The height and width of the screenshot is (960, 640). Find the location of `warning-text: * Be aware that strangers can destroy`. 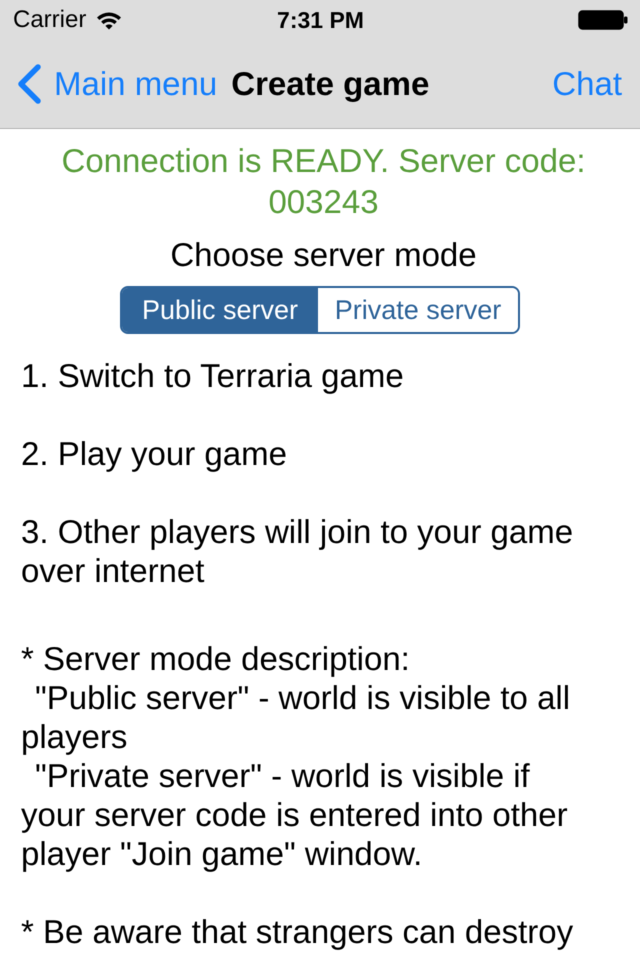

warning-text: * Be aware that strangers can destroy is located at coordinates (297, 931).